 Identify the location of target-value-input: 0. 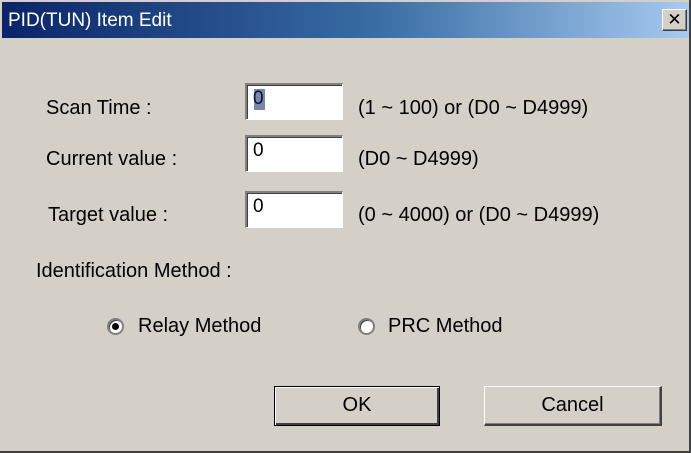
(294, 209).